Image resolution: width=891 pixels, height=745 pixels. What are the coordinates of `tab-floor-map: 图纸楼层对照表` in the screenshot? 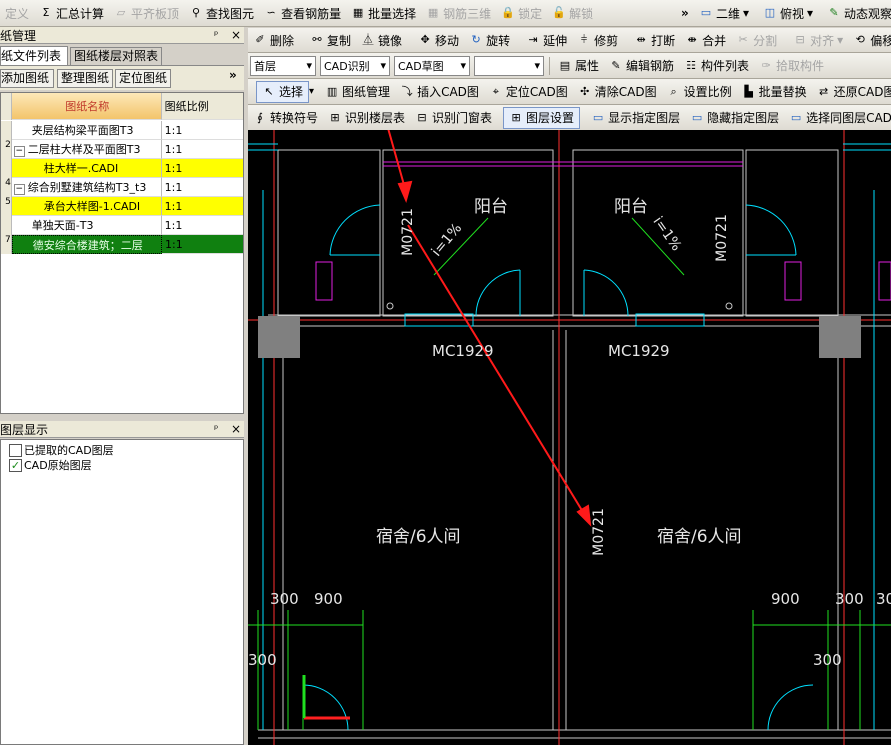 It's located at (116, 56).